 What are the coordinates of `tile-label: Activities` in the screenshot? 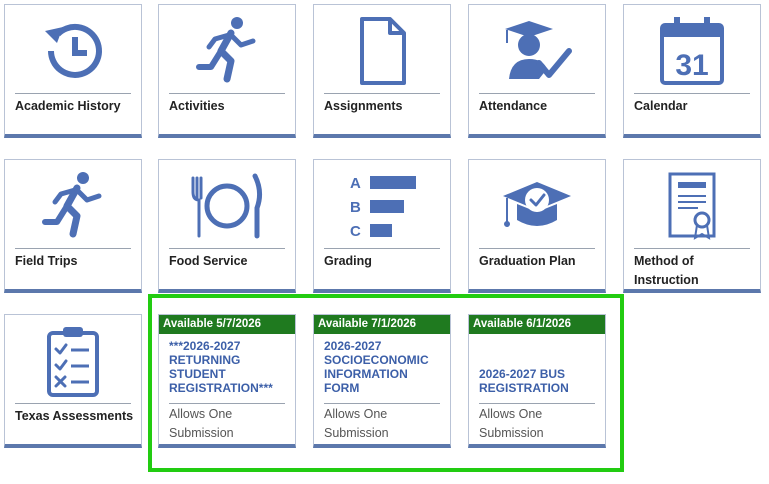 It's located at (197, 106).